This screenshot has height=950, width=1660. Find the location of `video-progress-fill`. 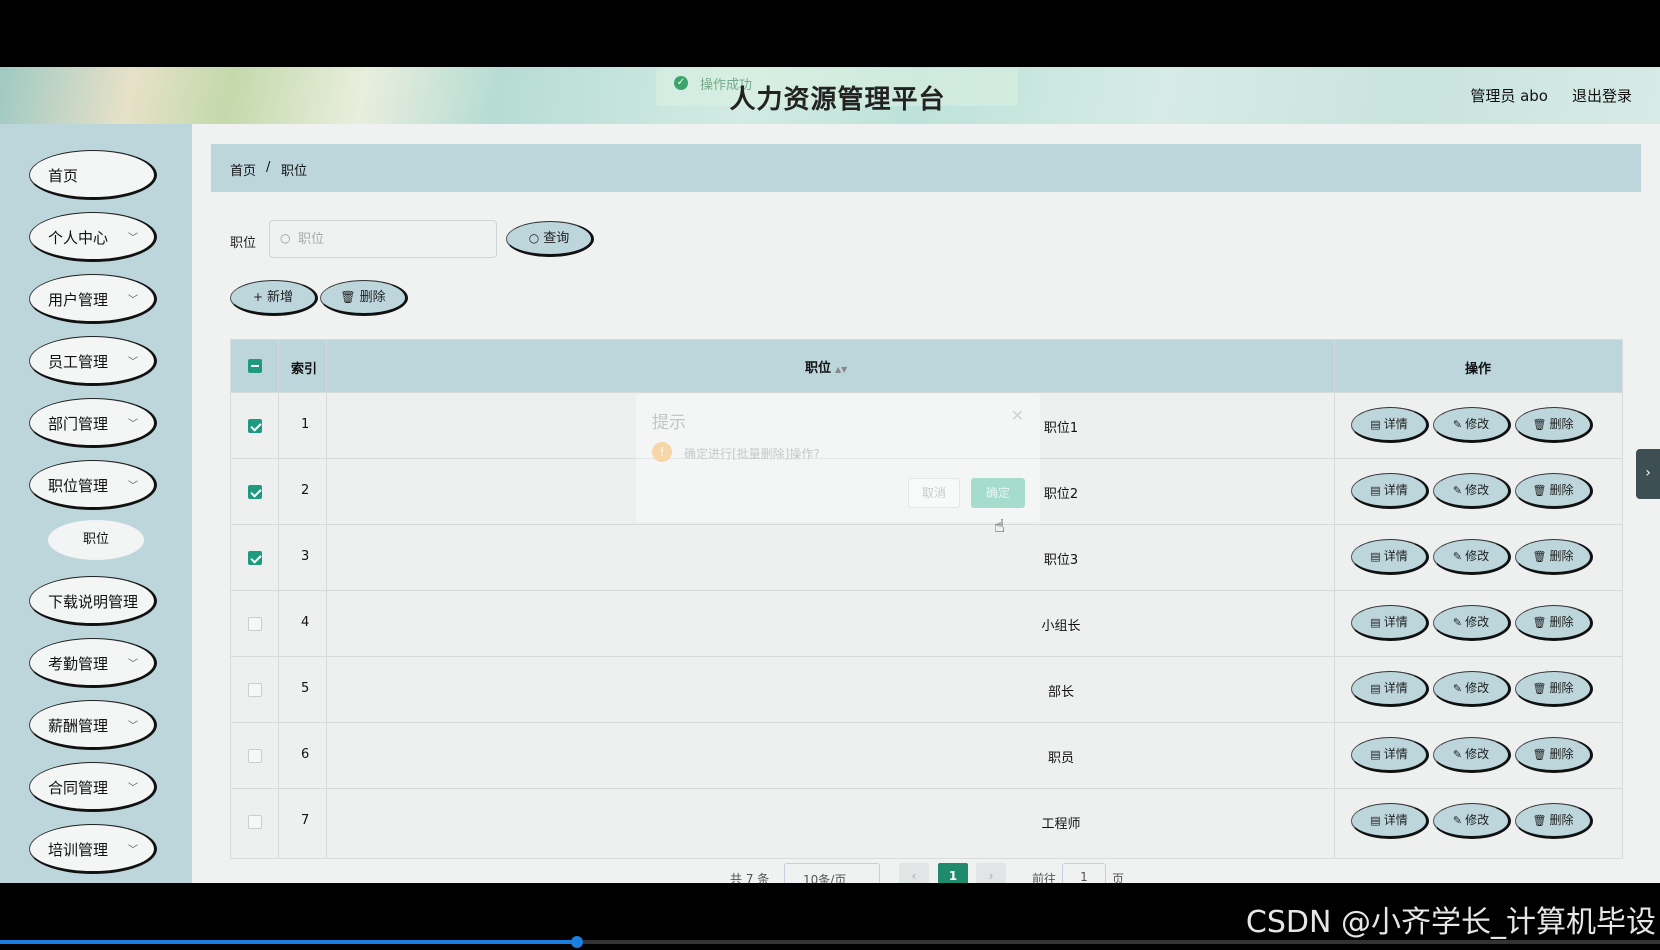

video-progress-fill is located at coordinates (289, 942).